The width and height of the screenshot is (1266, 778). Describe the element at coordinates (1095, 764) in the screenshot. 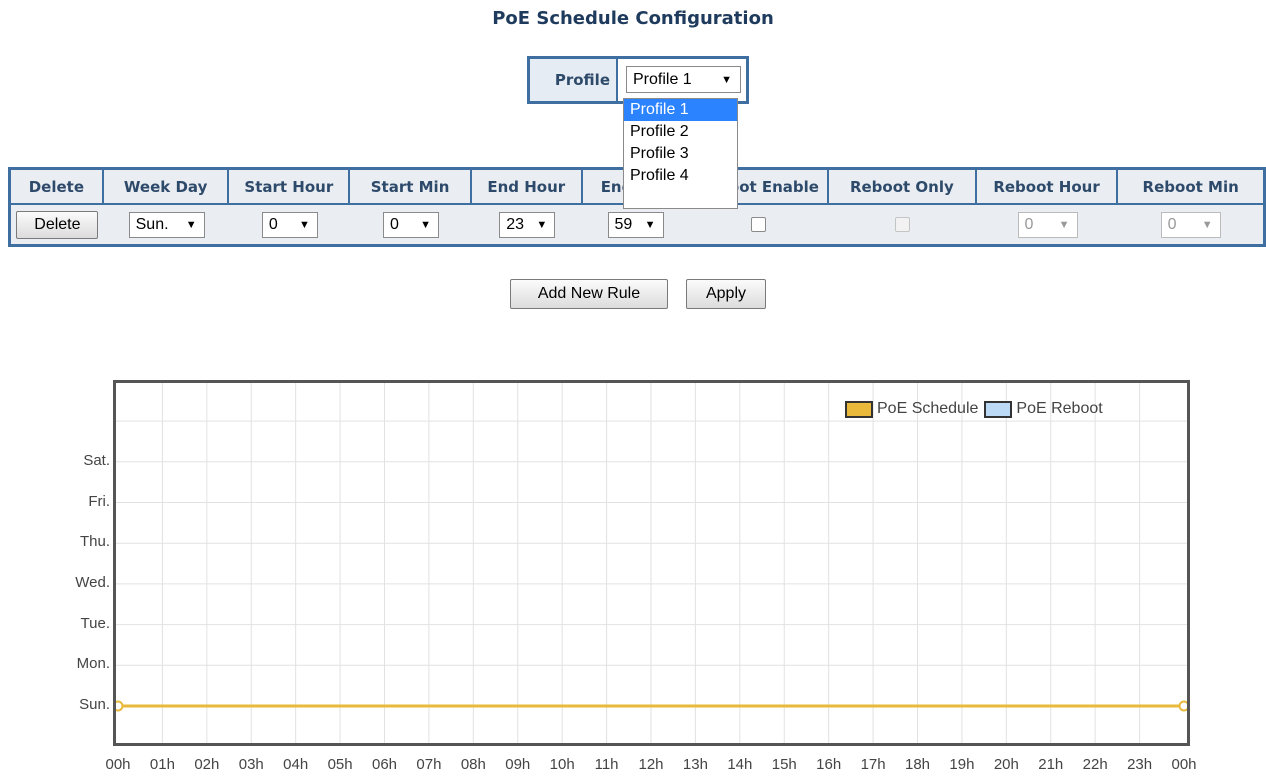

I see `x-tick-label: 22h` at that location.